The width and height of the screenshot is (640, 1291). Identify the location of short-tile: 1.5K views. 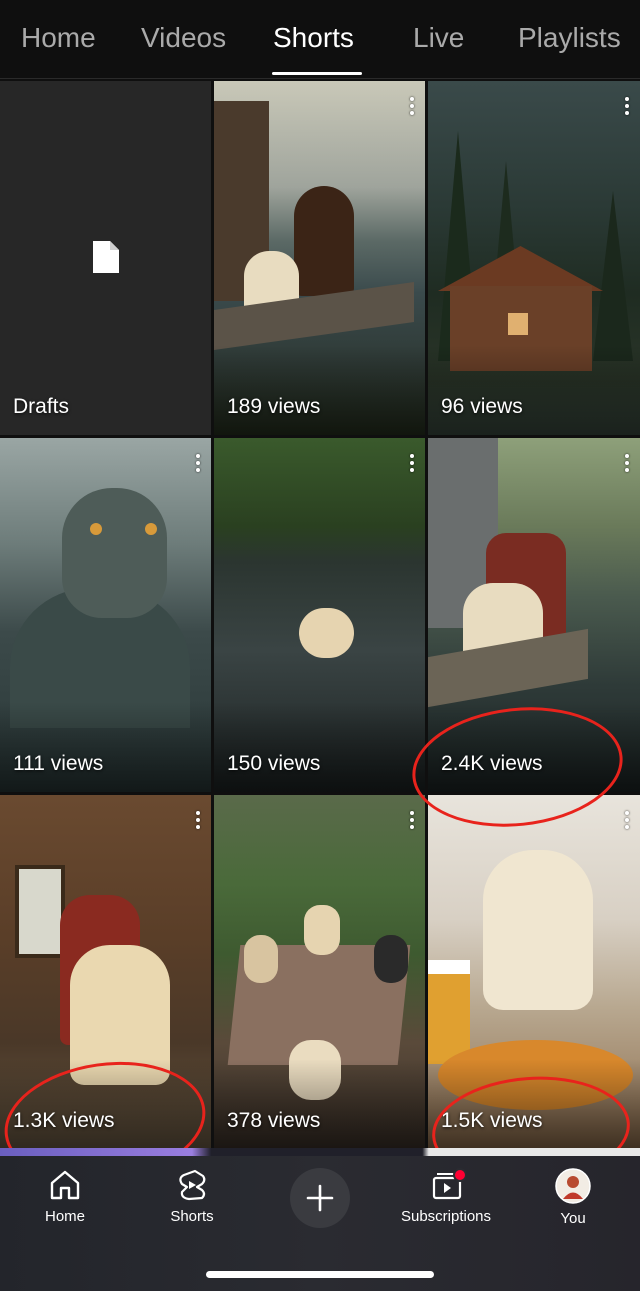
(534, 972).